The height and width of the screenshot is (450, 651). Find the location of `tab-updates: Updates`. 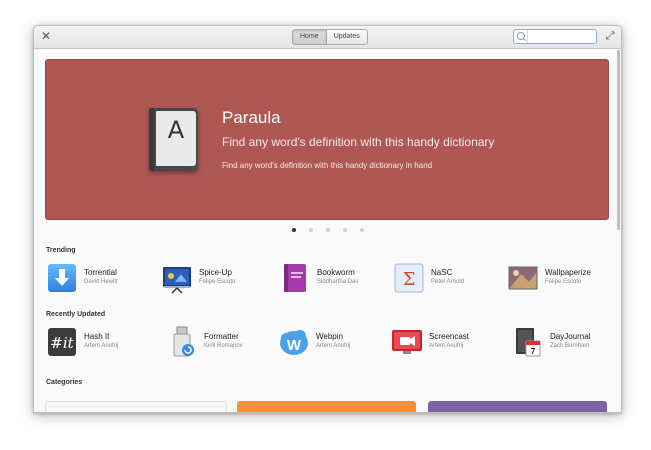

tab-updates: Updates is located at coordinates (346, 37).